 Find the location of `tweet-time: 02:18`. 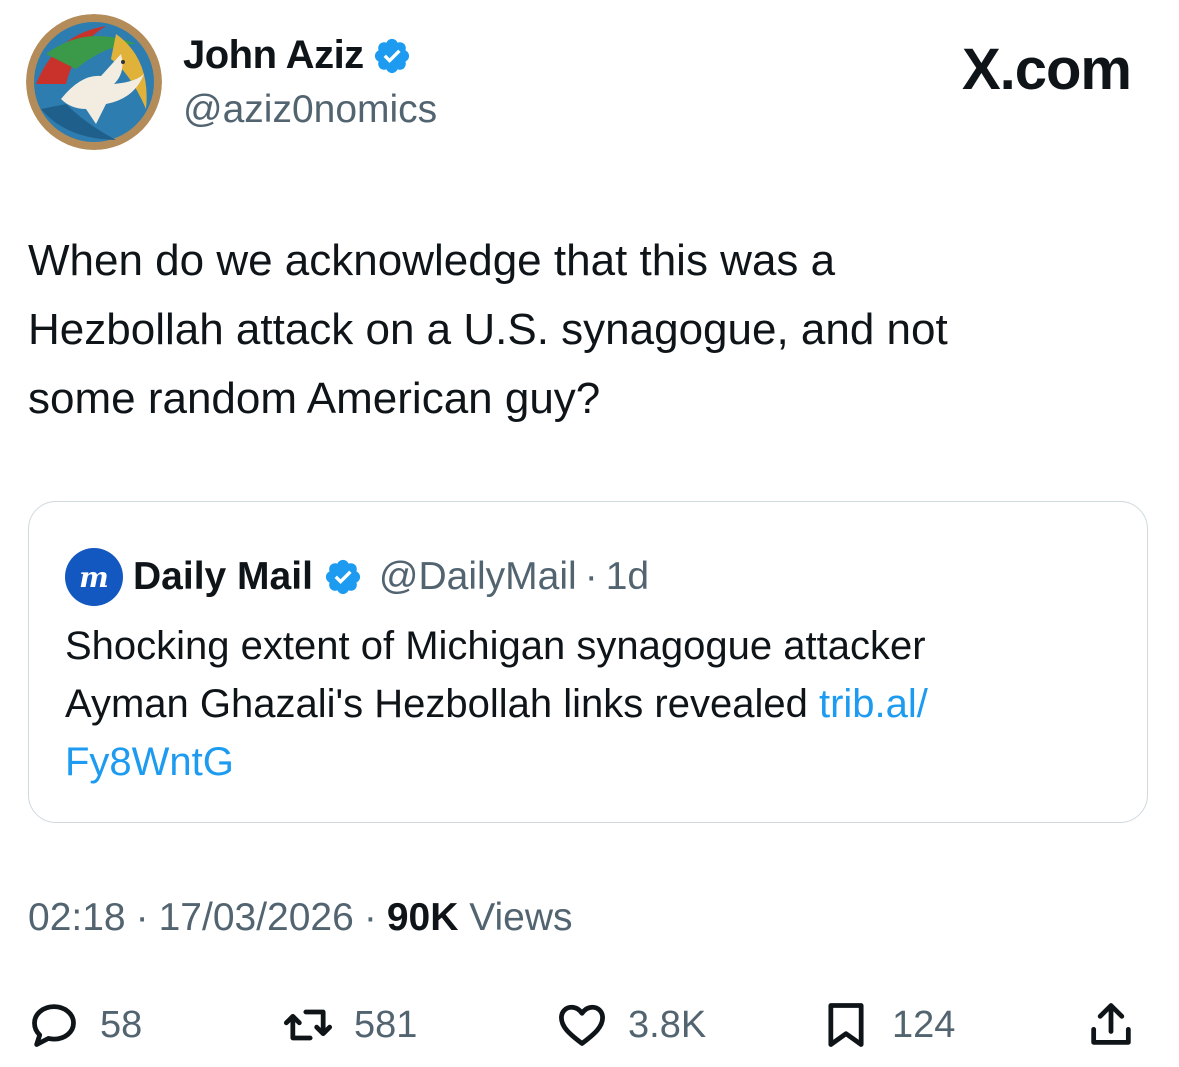

tweet-time: 02:18 is located at coordinates (77, 918).